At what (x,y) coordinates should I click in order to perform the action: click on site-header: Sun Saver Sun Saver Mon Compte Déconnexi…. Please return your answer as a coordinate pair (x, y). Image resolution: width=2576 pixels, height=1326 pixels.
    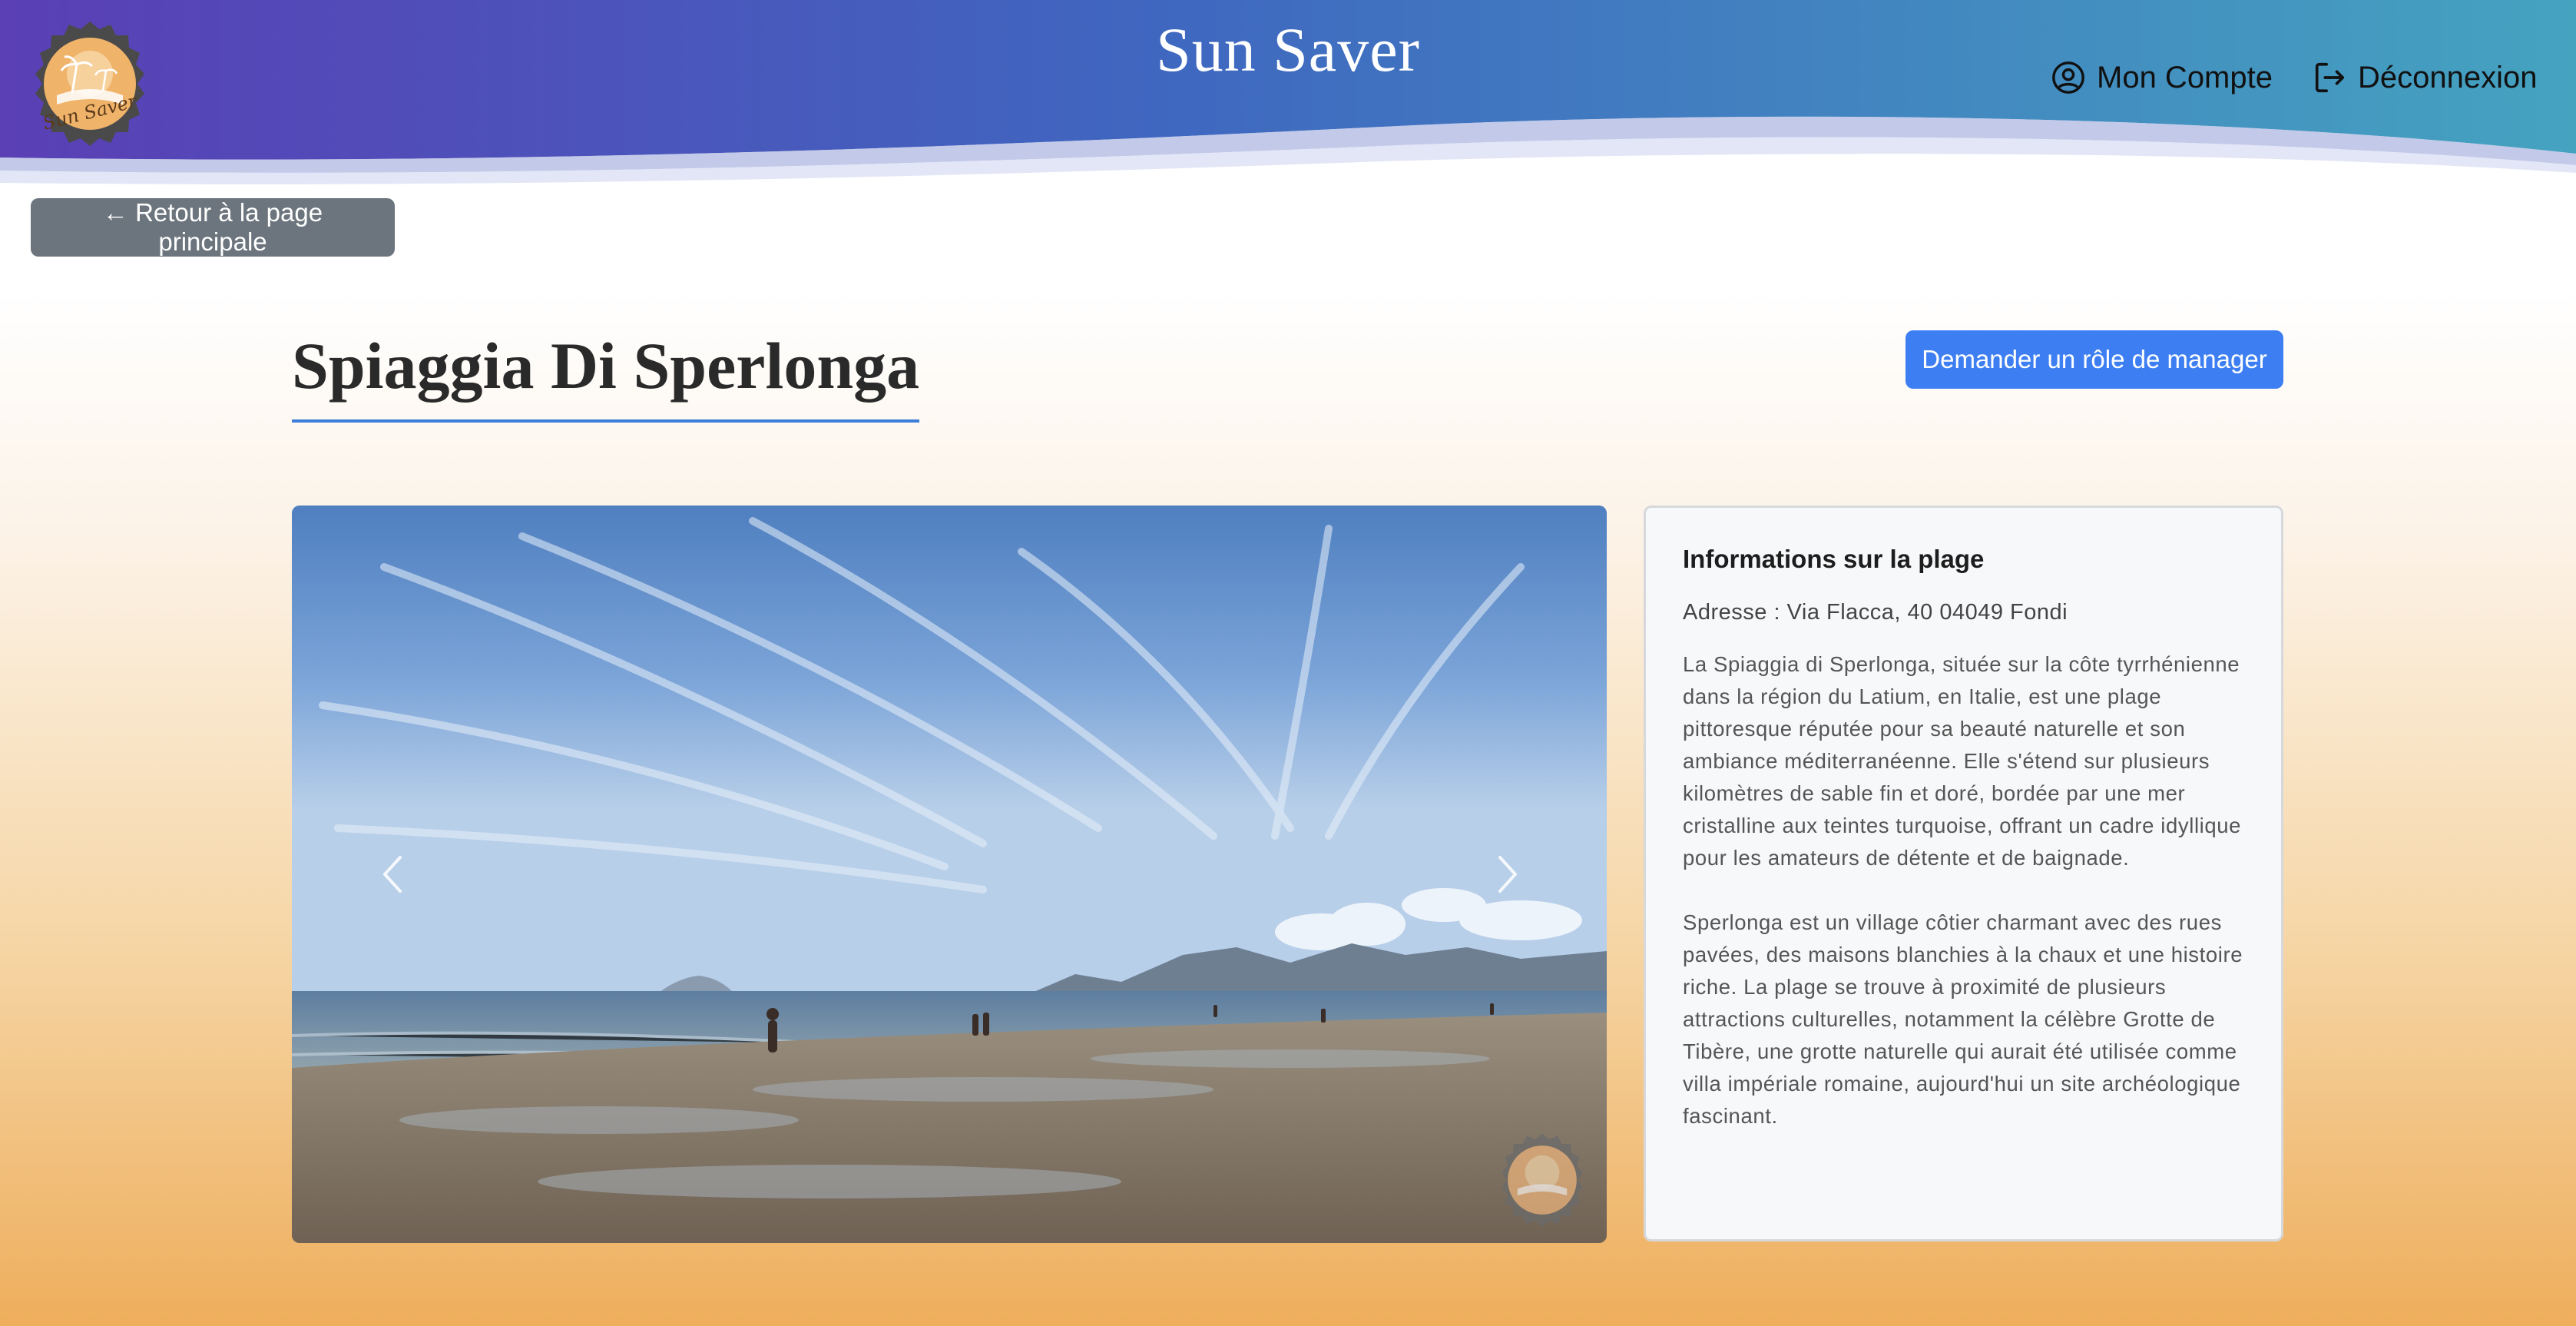
    Looking at the image, I should click on (1288, 92).